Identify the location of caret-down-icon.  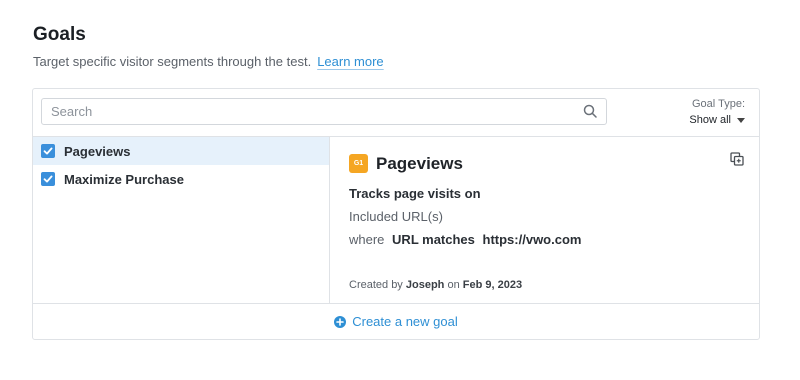
(741, 120).